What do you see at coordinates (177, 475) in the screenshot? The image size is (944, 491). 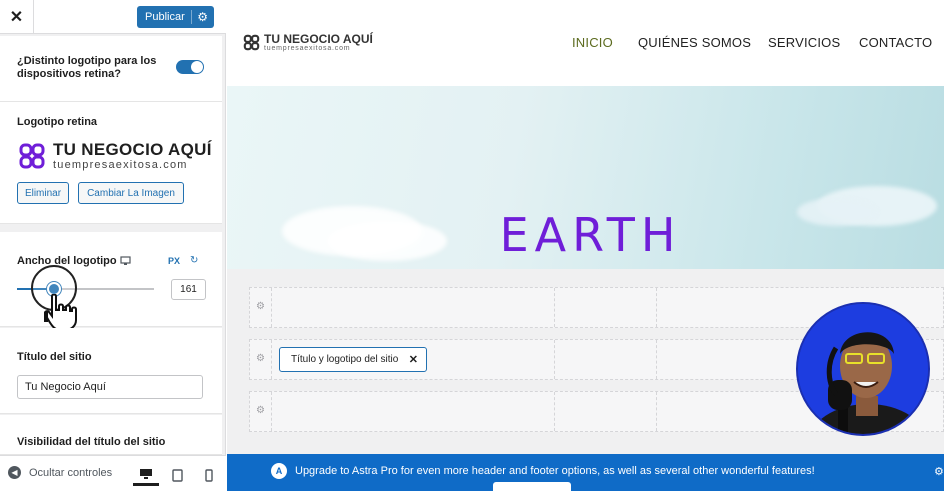 I see `tablet-preview-icon` at bounding box center [177, 475].